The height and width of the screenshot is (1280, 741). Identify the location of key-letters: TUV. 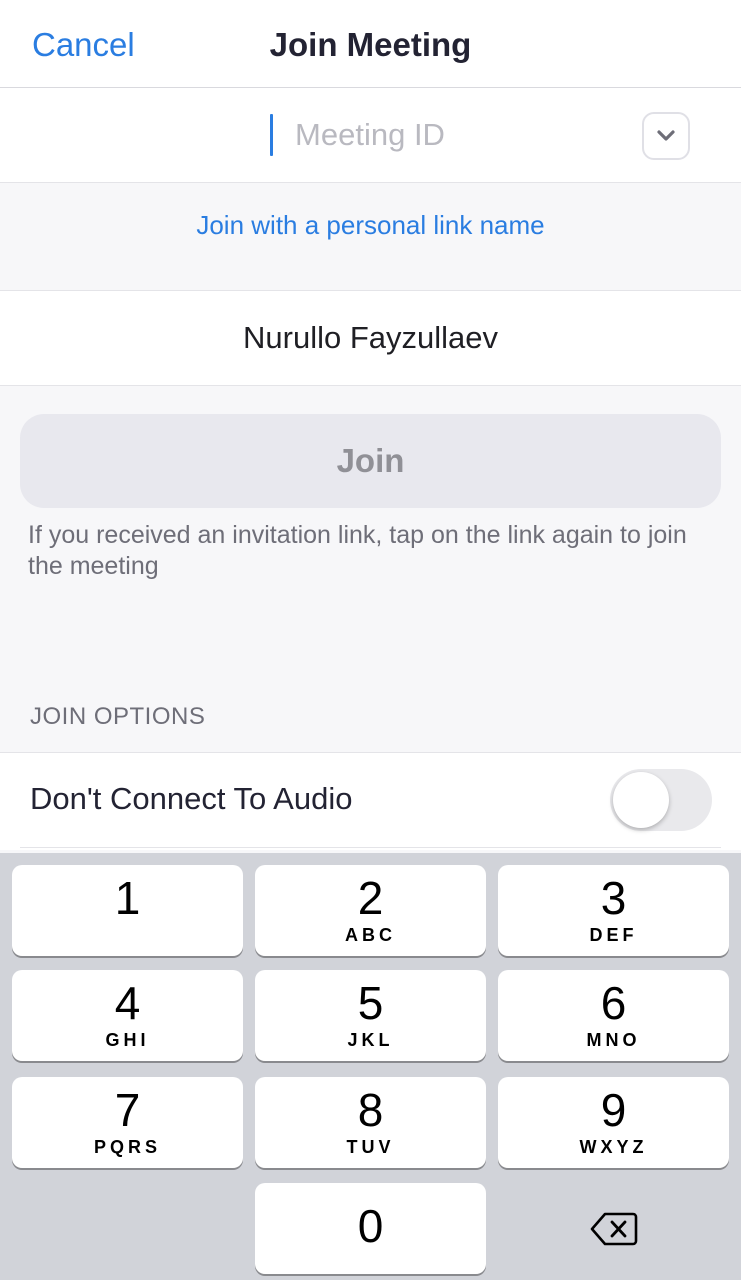
(370, 1147).